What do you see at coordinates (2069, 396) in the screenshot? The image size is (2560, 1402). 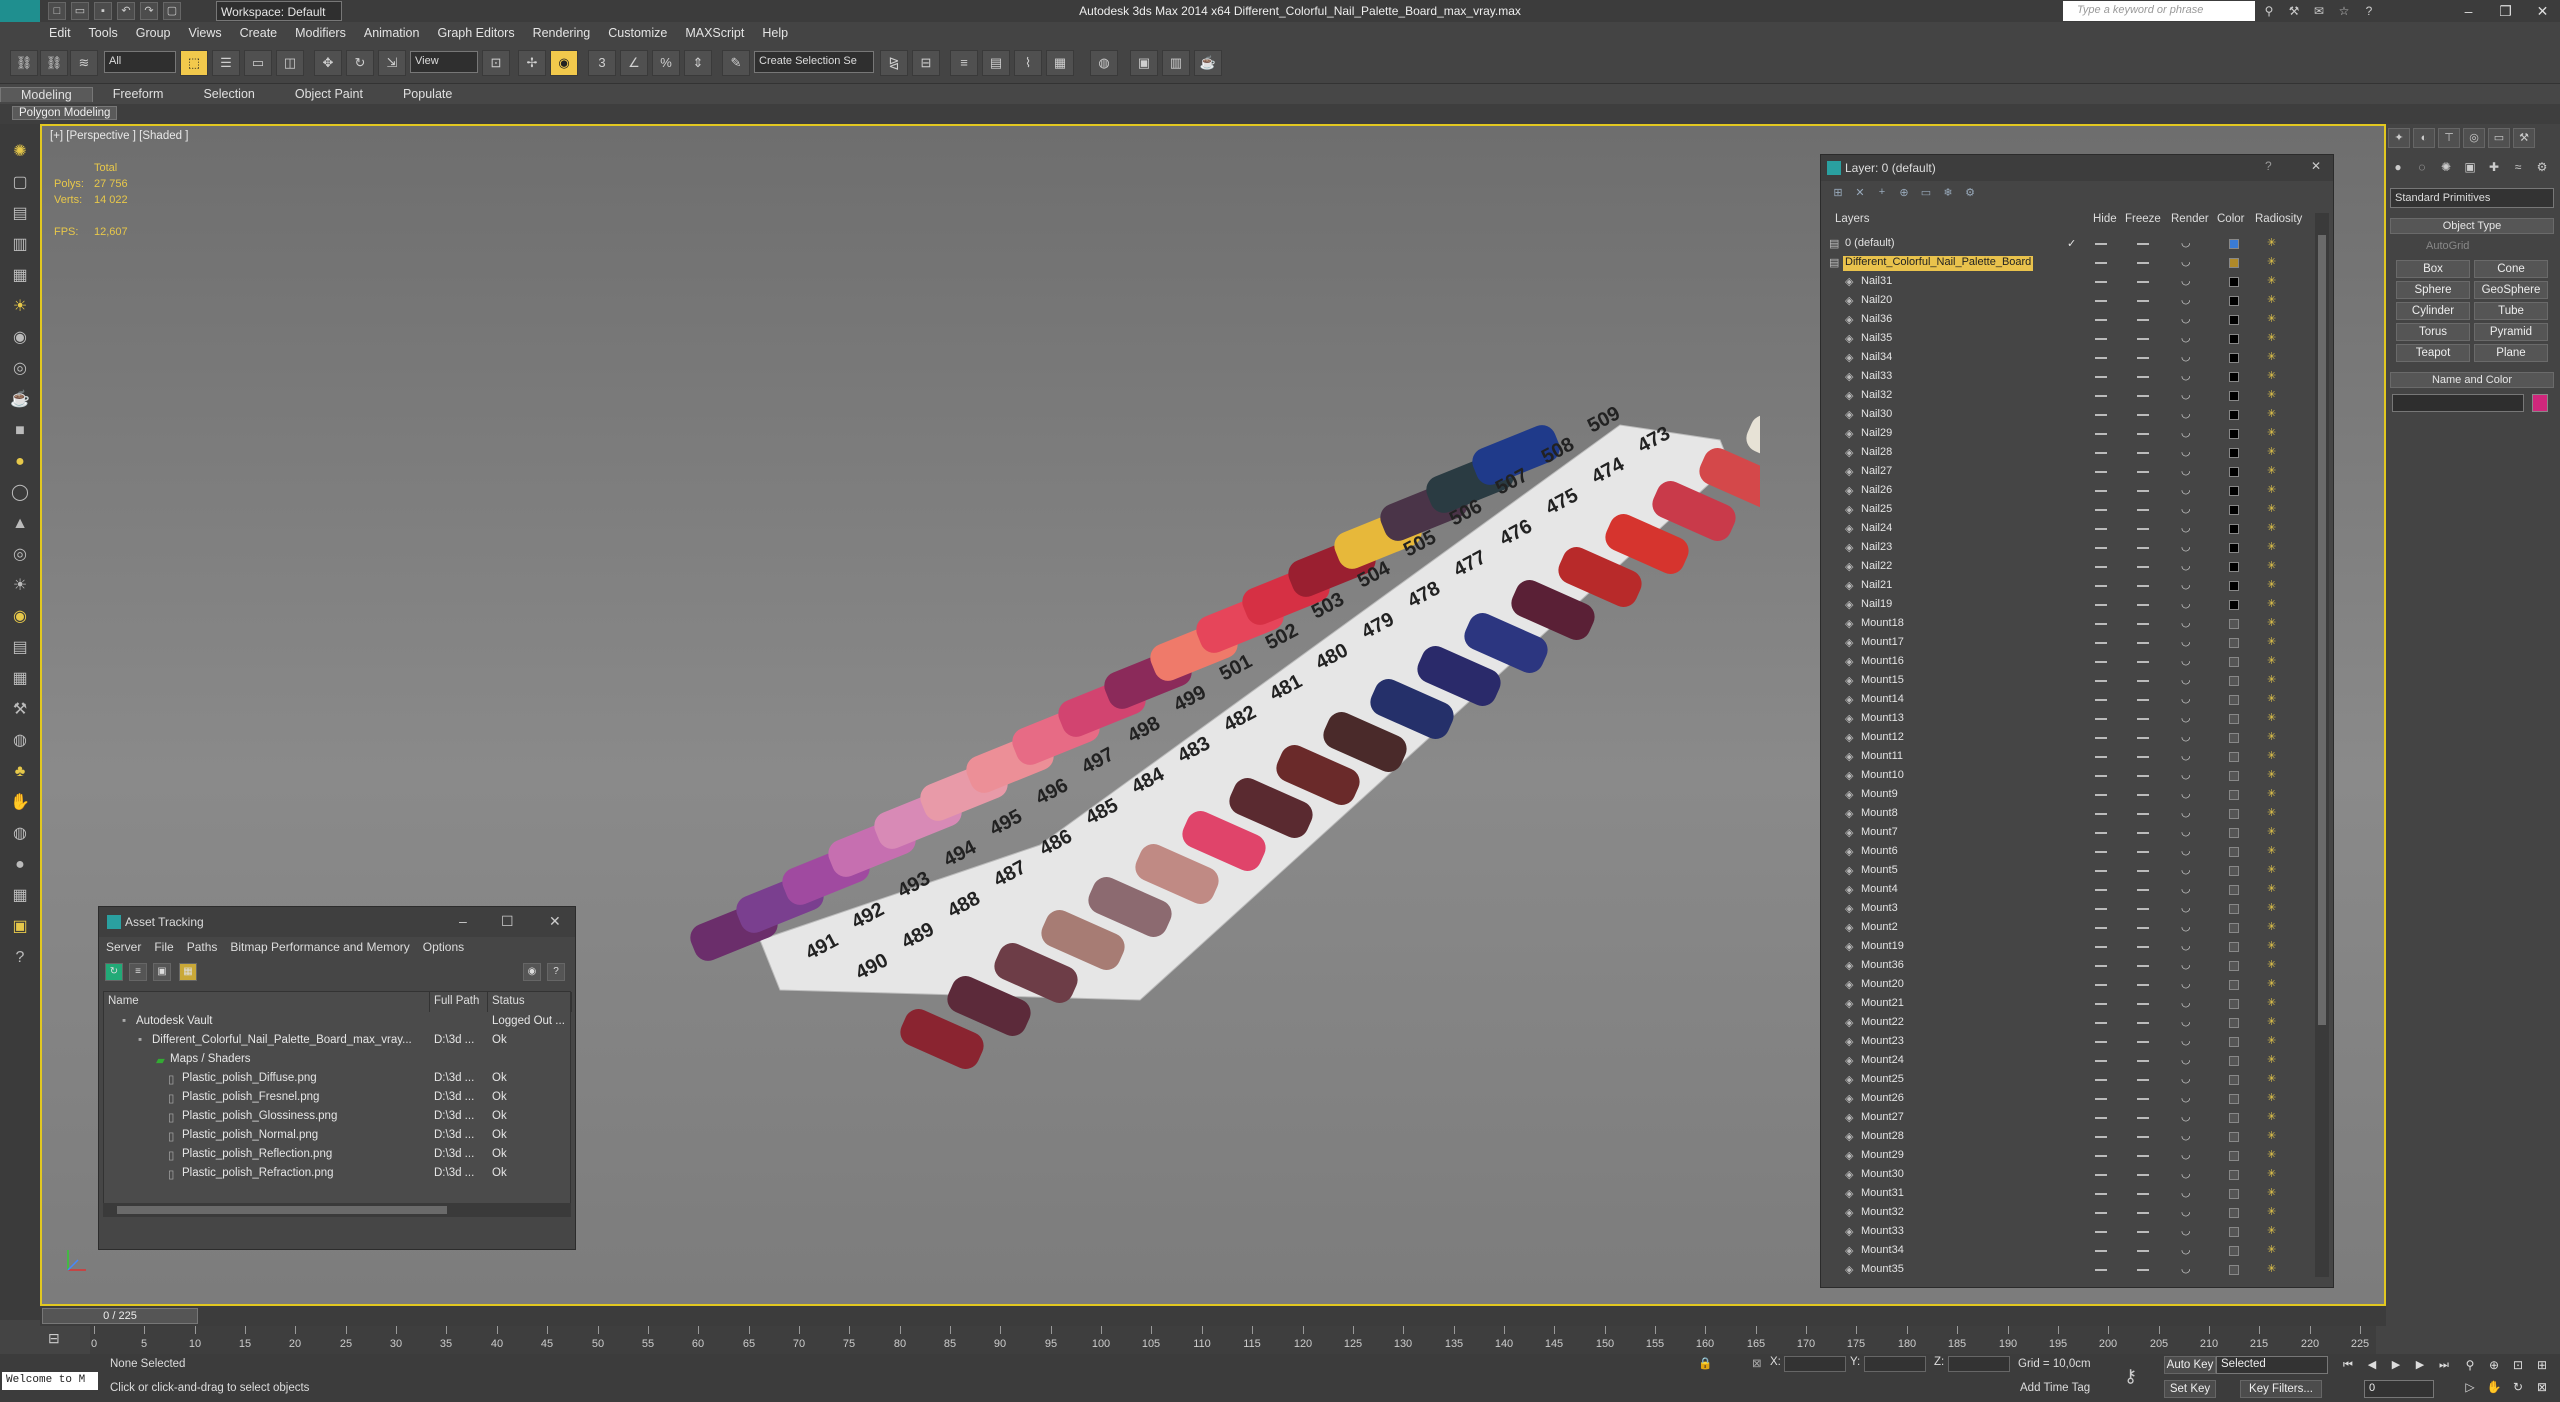 I see `layer-row: ◈ Nail32 ◡ ✳` at bounding box center [2069, 396].